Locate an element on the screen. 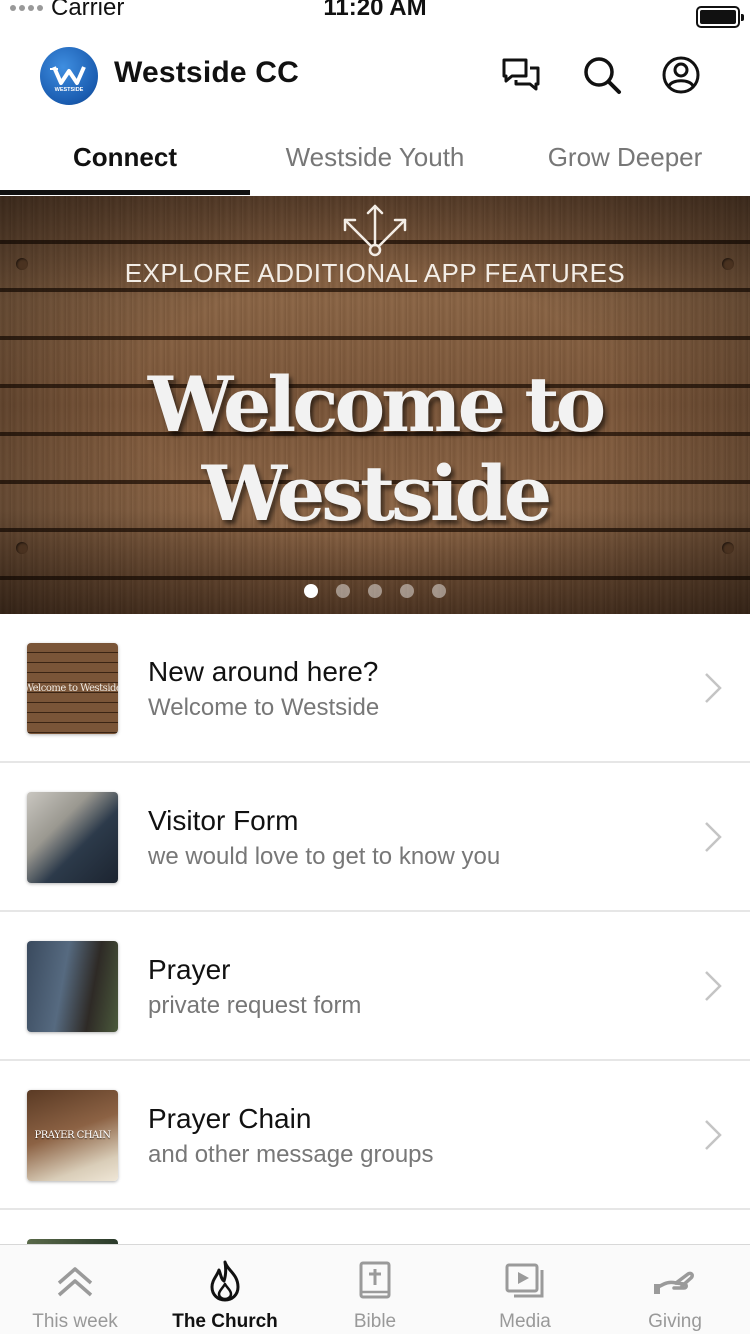 The height and width of the screenshot is (1334, 750). list-item-prayer: Prayer private request form is located at coordinates (375, 986).